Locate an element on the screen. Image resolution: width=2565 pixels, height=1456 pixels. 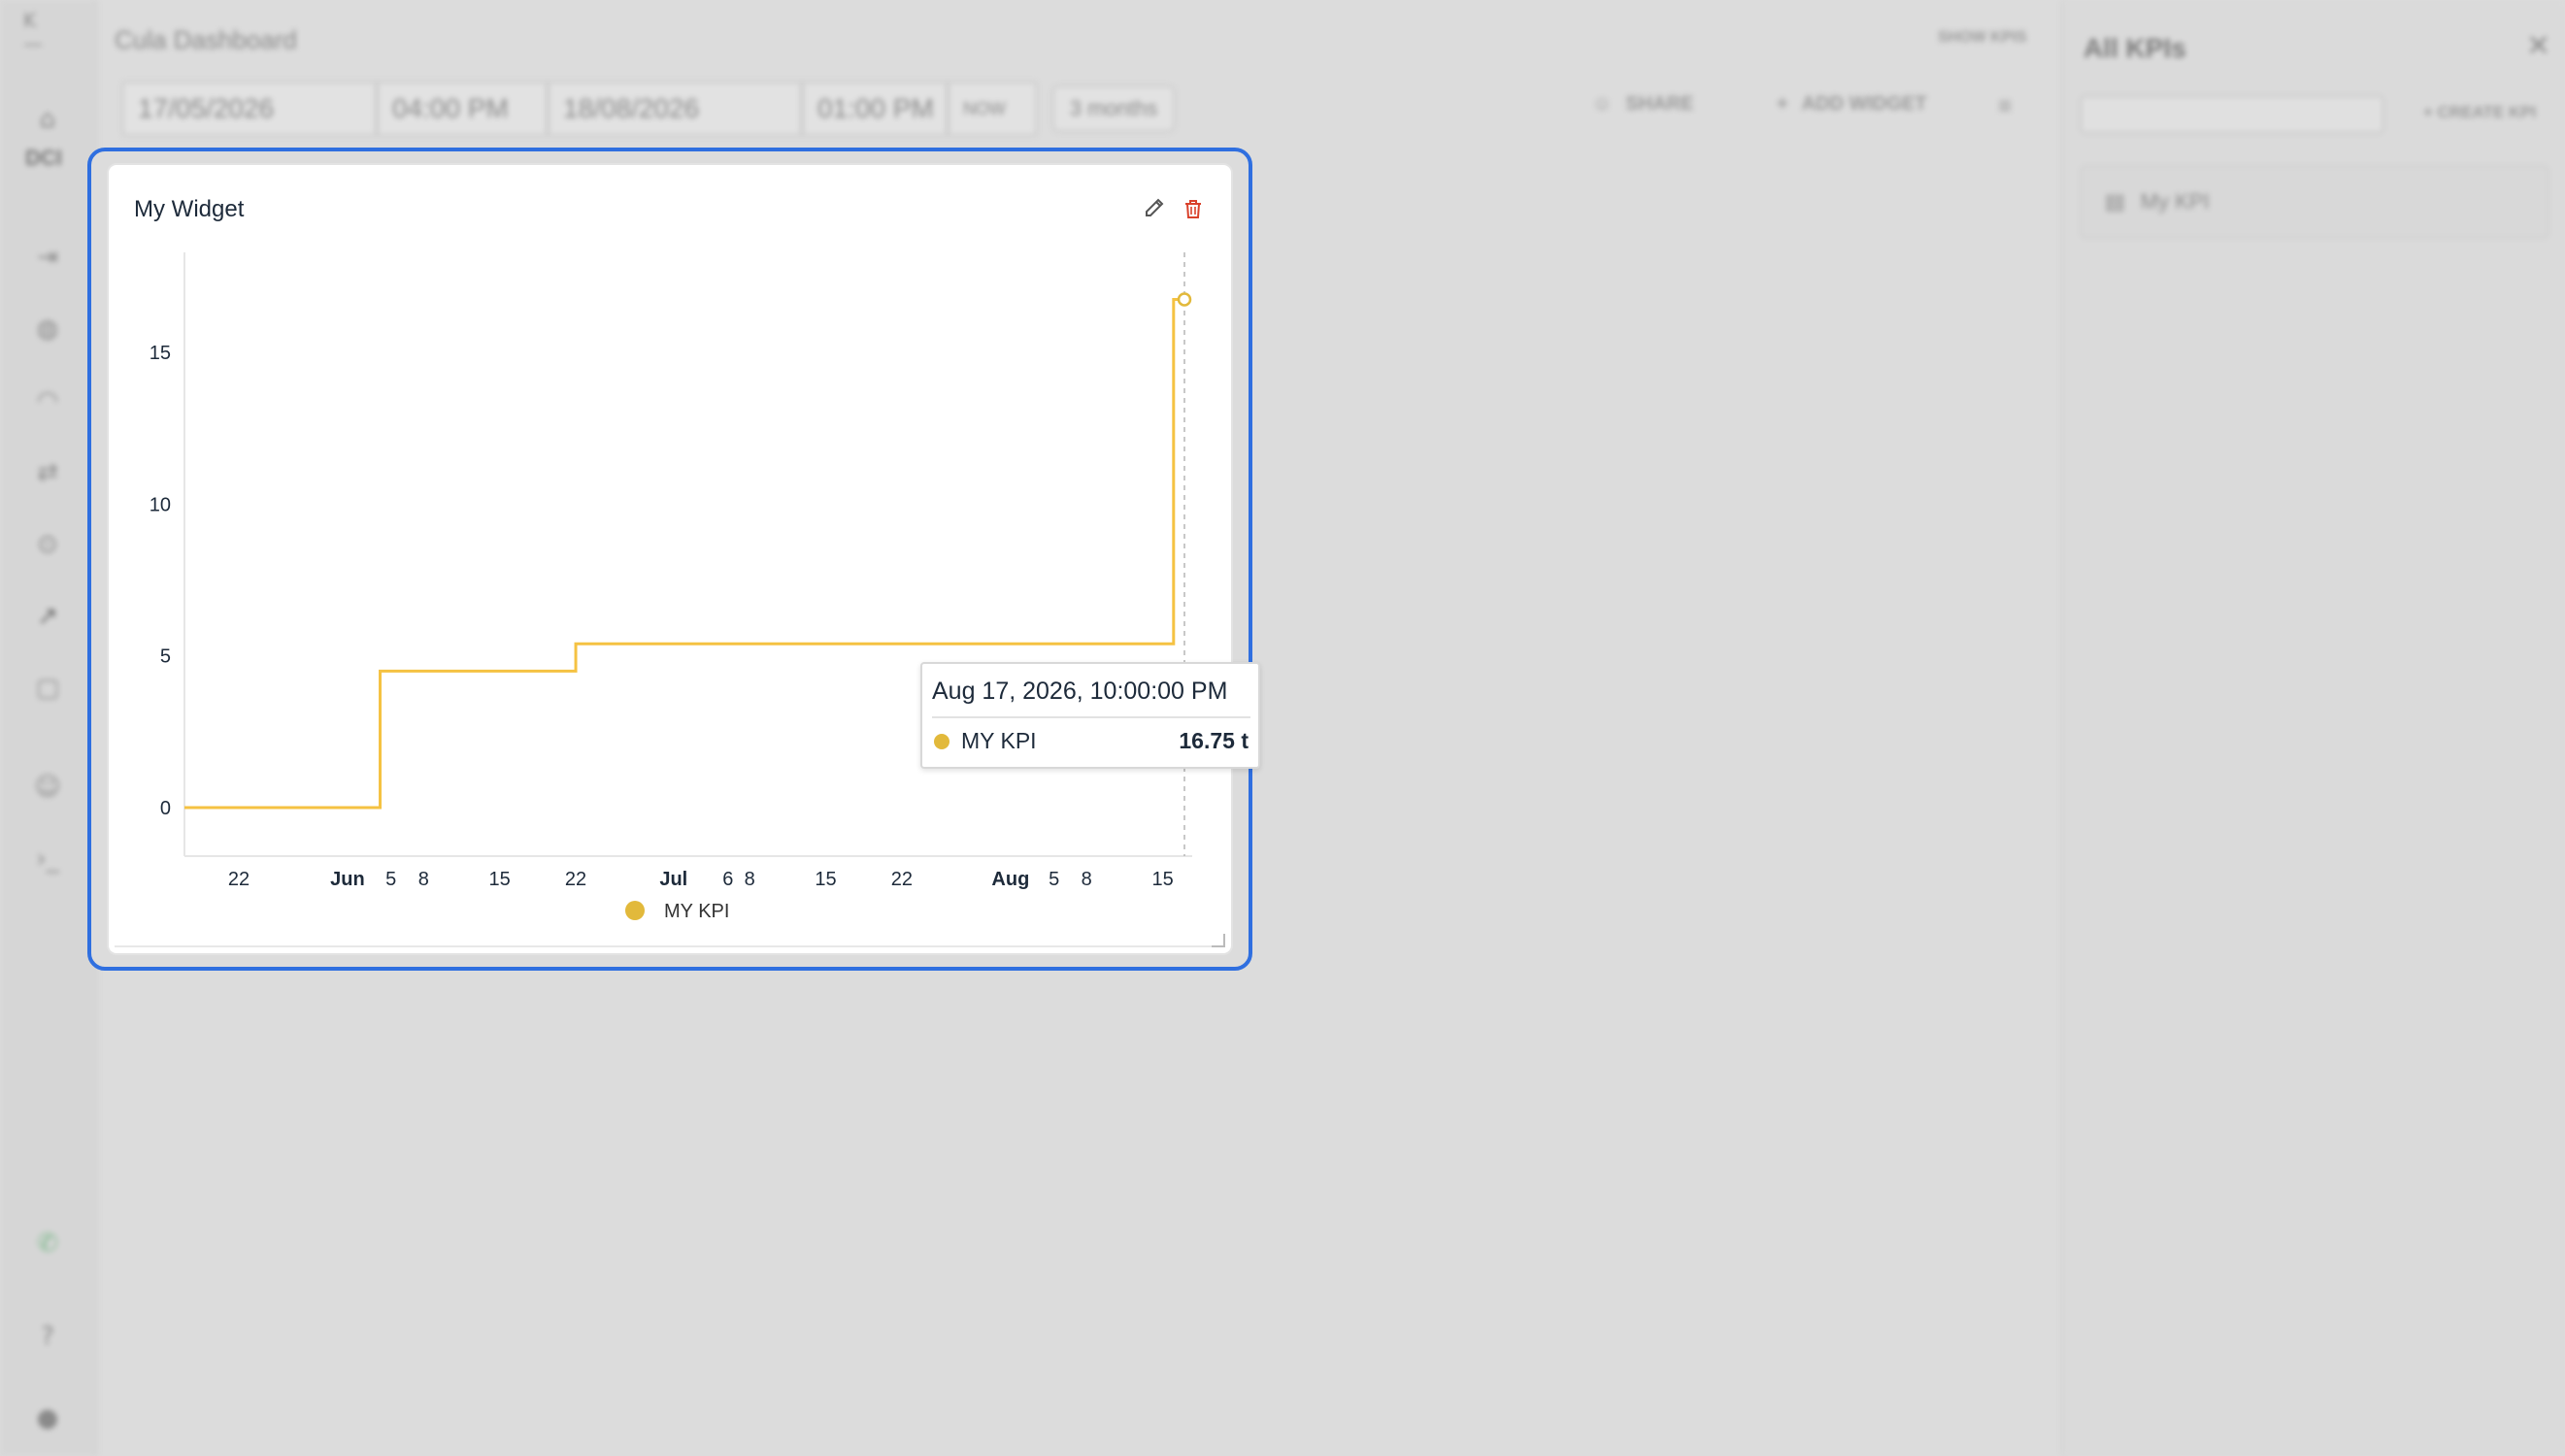
y-tick-label: 10 is located at coordinates (160, 504).